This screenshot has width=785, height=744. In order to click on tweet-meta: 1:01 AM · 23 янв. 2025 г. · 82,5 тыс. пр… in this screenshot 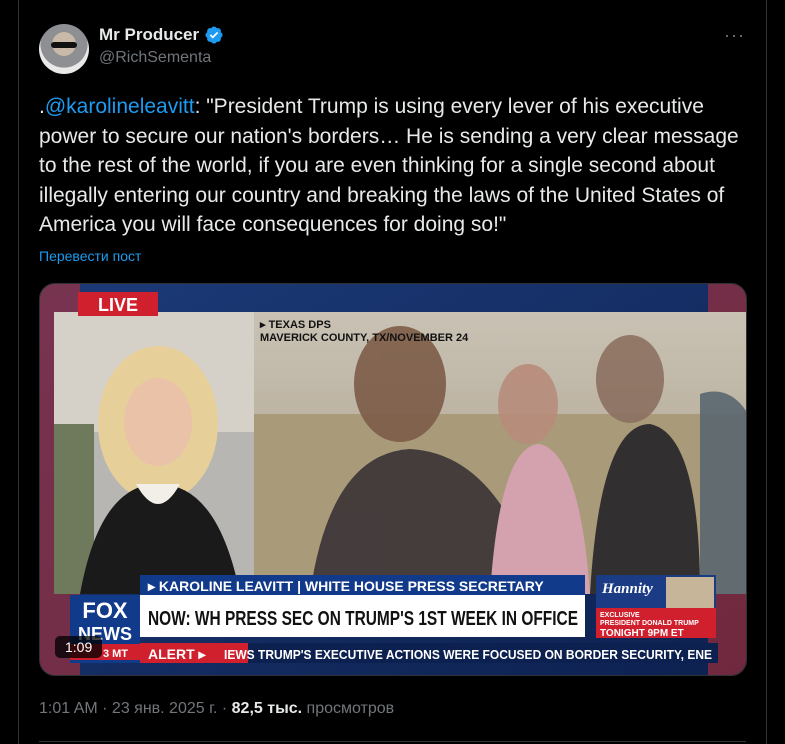, I will do `click(216, 709)`.